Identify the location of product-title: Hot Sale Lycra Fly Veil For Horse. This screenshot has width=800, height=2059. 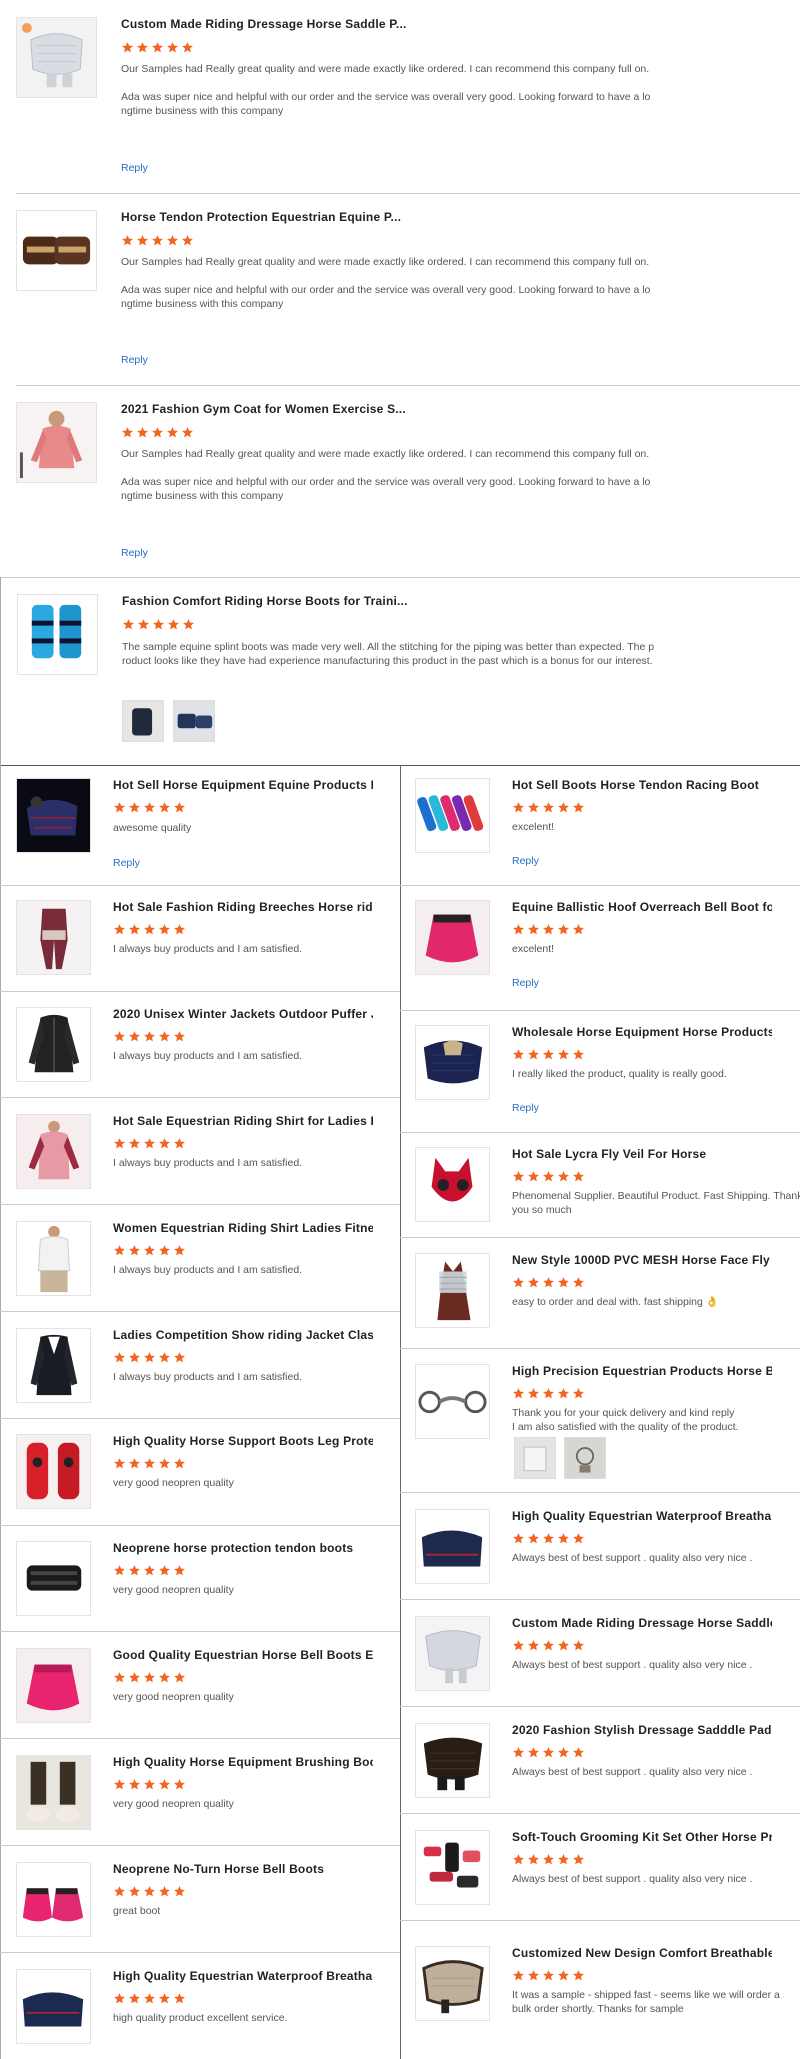
(642, 1154).